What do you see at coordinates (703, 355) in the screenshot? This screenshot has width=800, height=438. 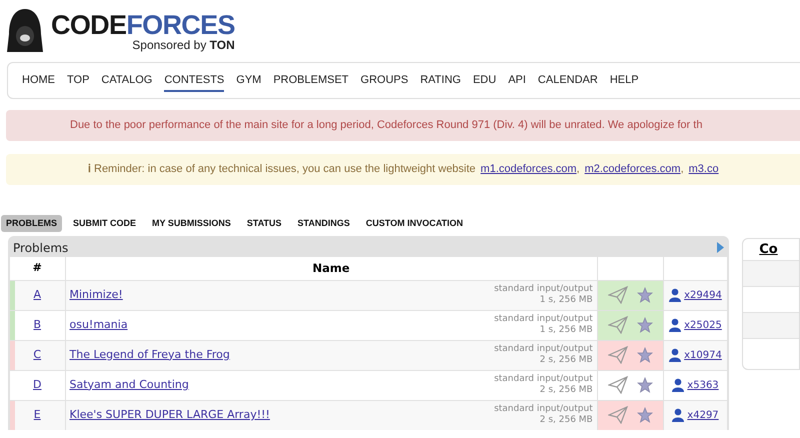 I see `solved-count-link: x10974` at bounding box center [703, 355].